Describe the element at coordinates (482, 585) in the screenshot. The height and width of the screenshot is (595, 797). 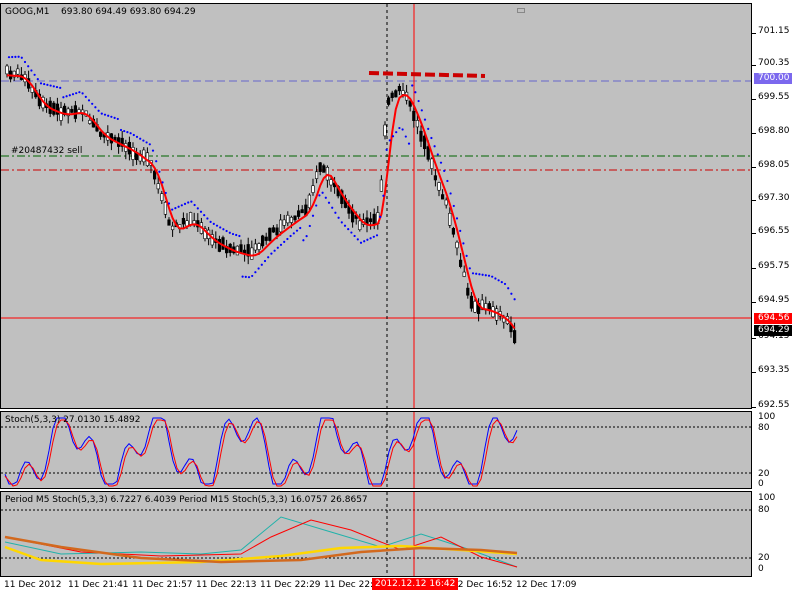
I see `time-tick: 12 Dec 16:52` at that location.